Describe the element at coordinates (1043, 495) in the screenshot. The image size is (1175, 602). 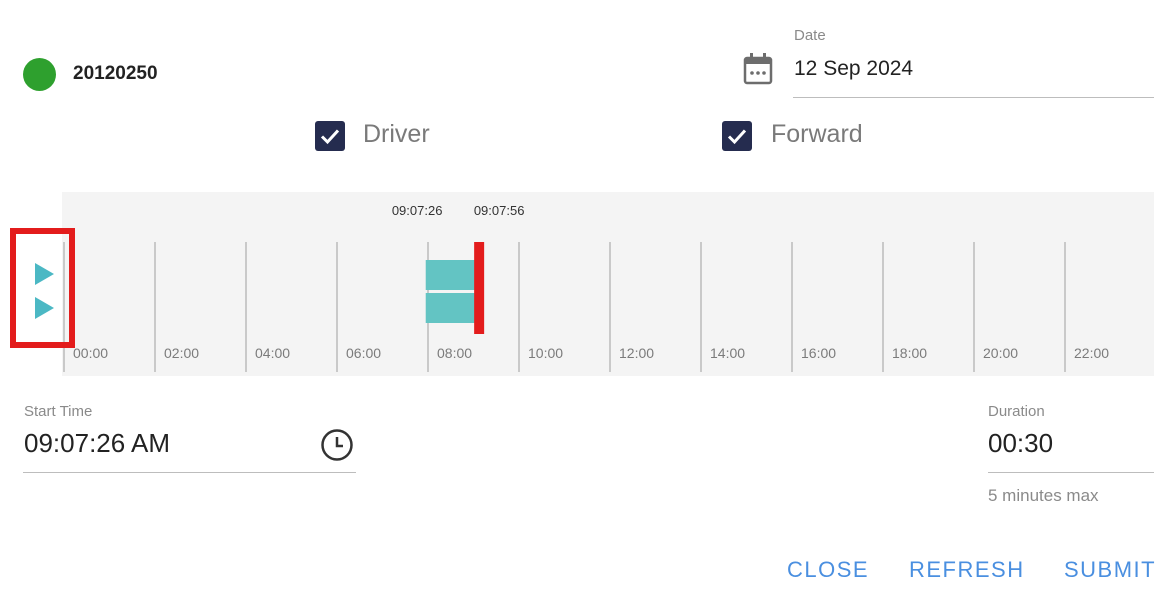
I see `duration-hint: 5 minutes max` at that location.